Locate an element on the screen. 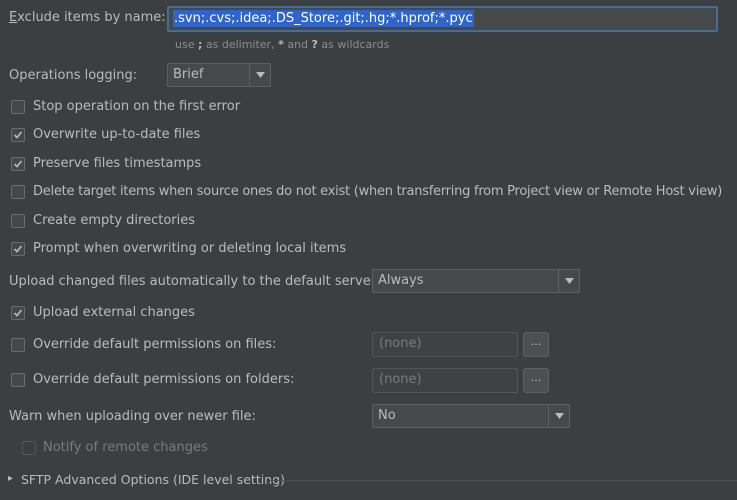  exclude-label-rest: xclude items by name: is located at coordinates (91, 17).